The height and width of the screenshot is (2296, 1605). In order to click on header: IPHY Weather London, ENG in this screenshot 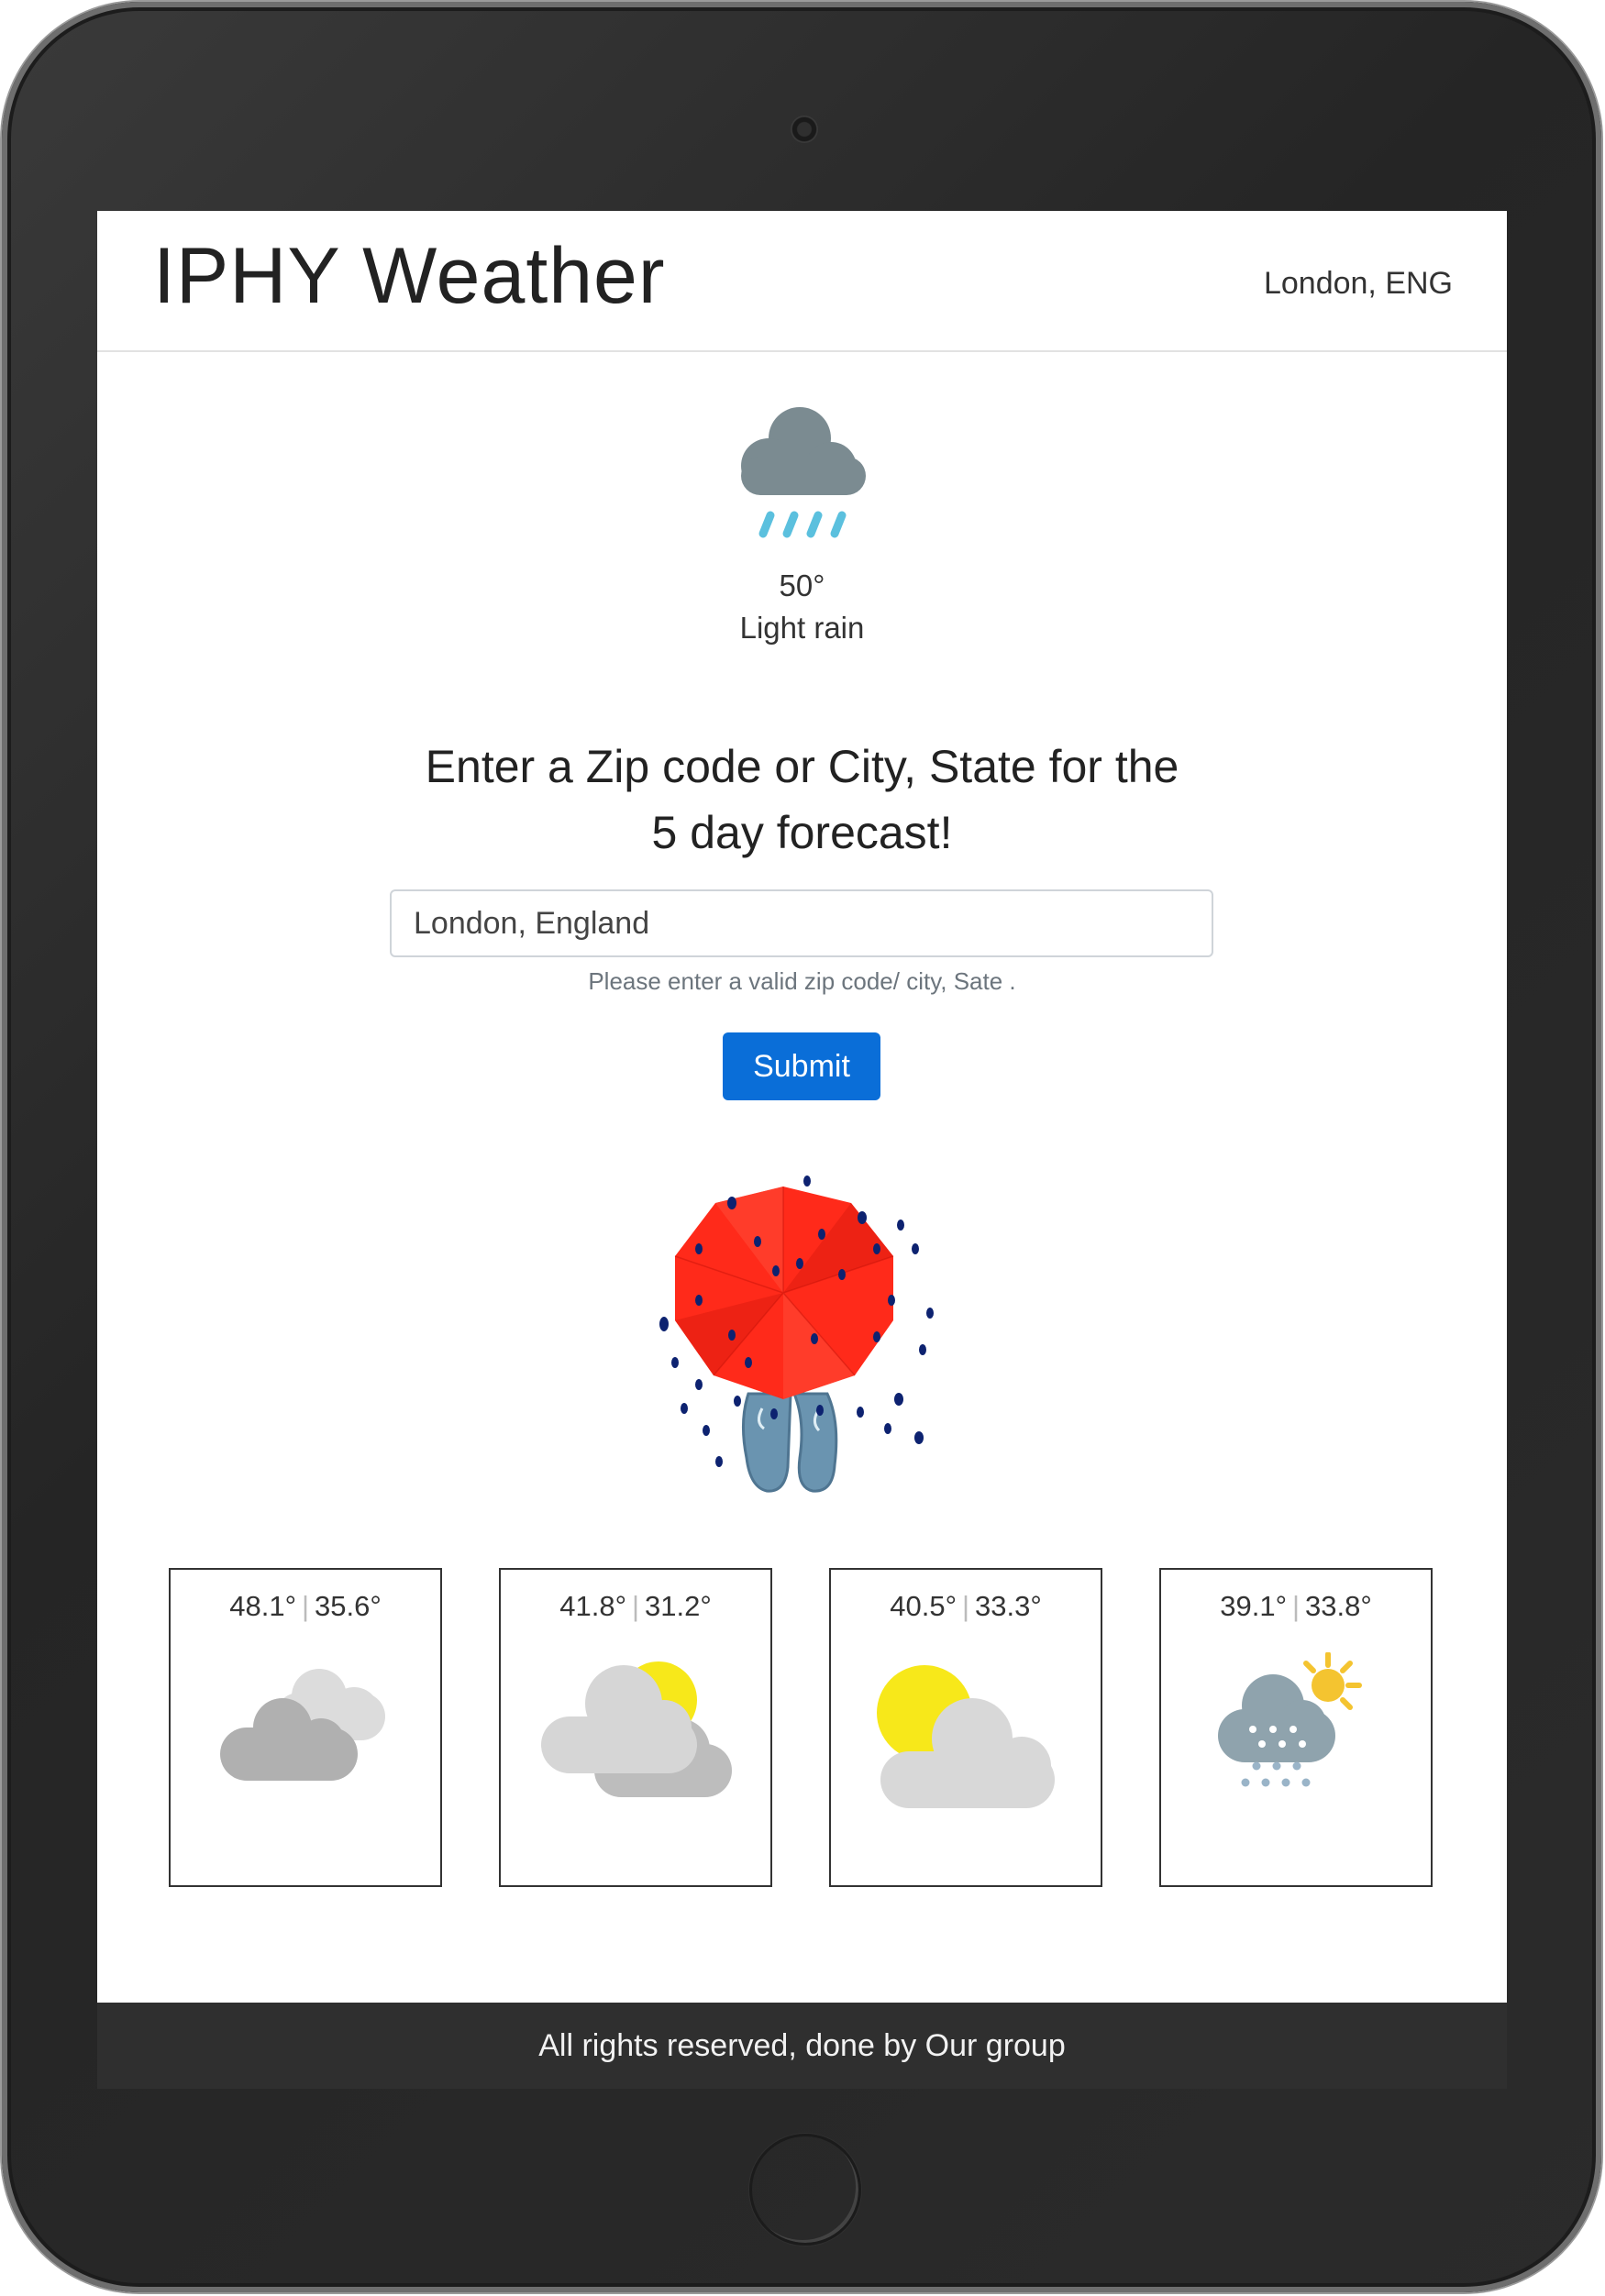, I will do `click(802, 281)`.